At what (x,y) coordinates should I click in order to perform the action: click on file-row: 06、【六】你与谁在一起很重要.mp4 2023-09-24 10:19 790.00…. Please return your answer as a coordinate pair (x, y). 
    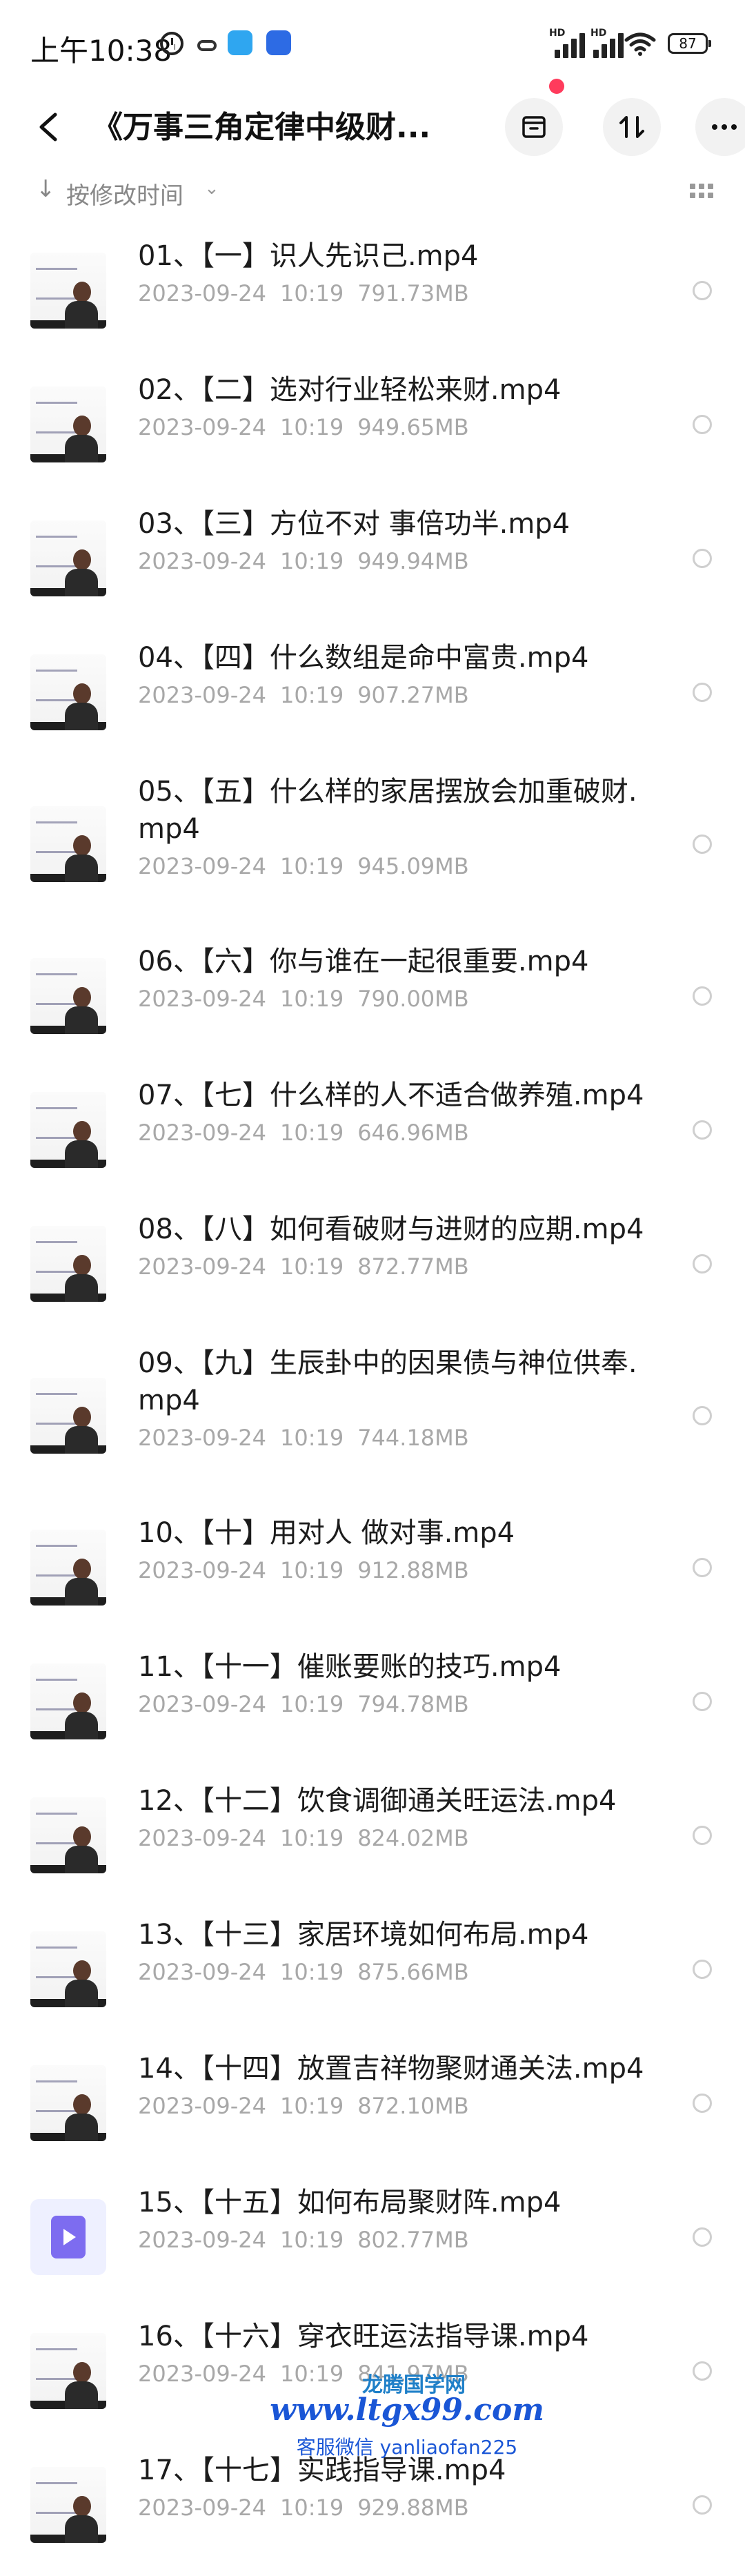
    Looking at the image, I should click on (372, 1000).